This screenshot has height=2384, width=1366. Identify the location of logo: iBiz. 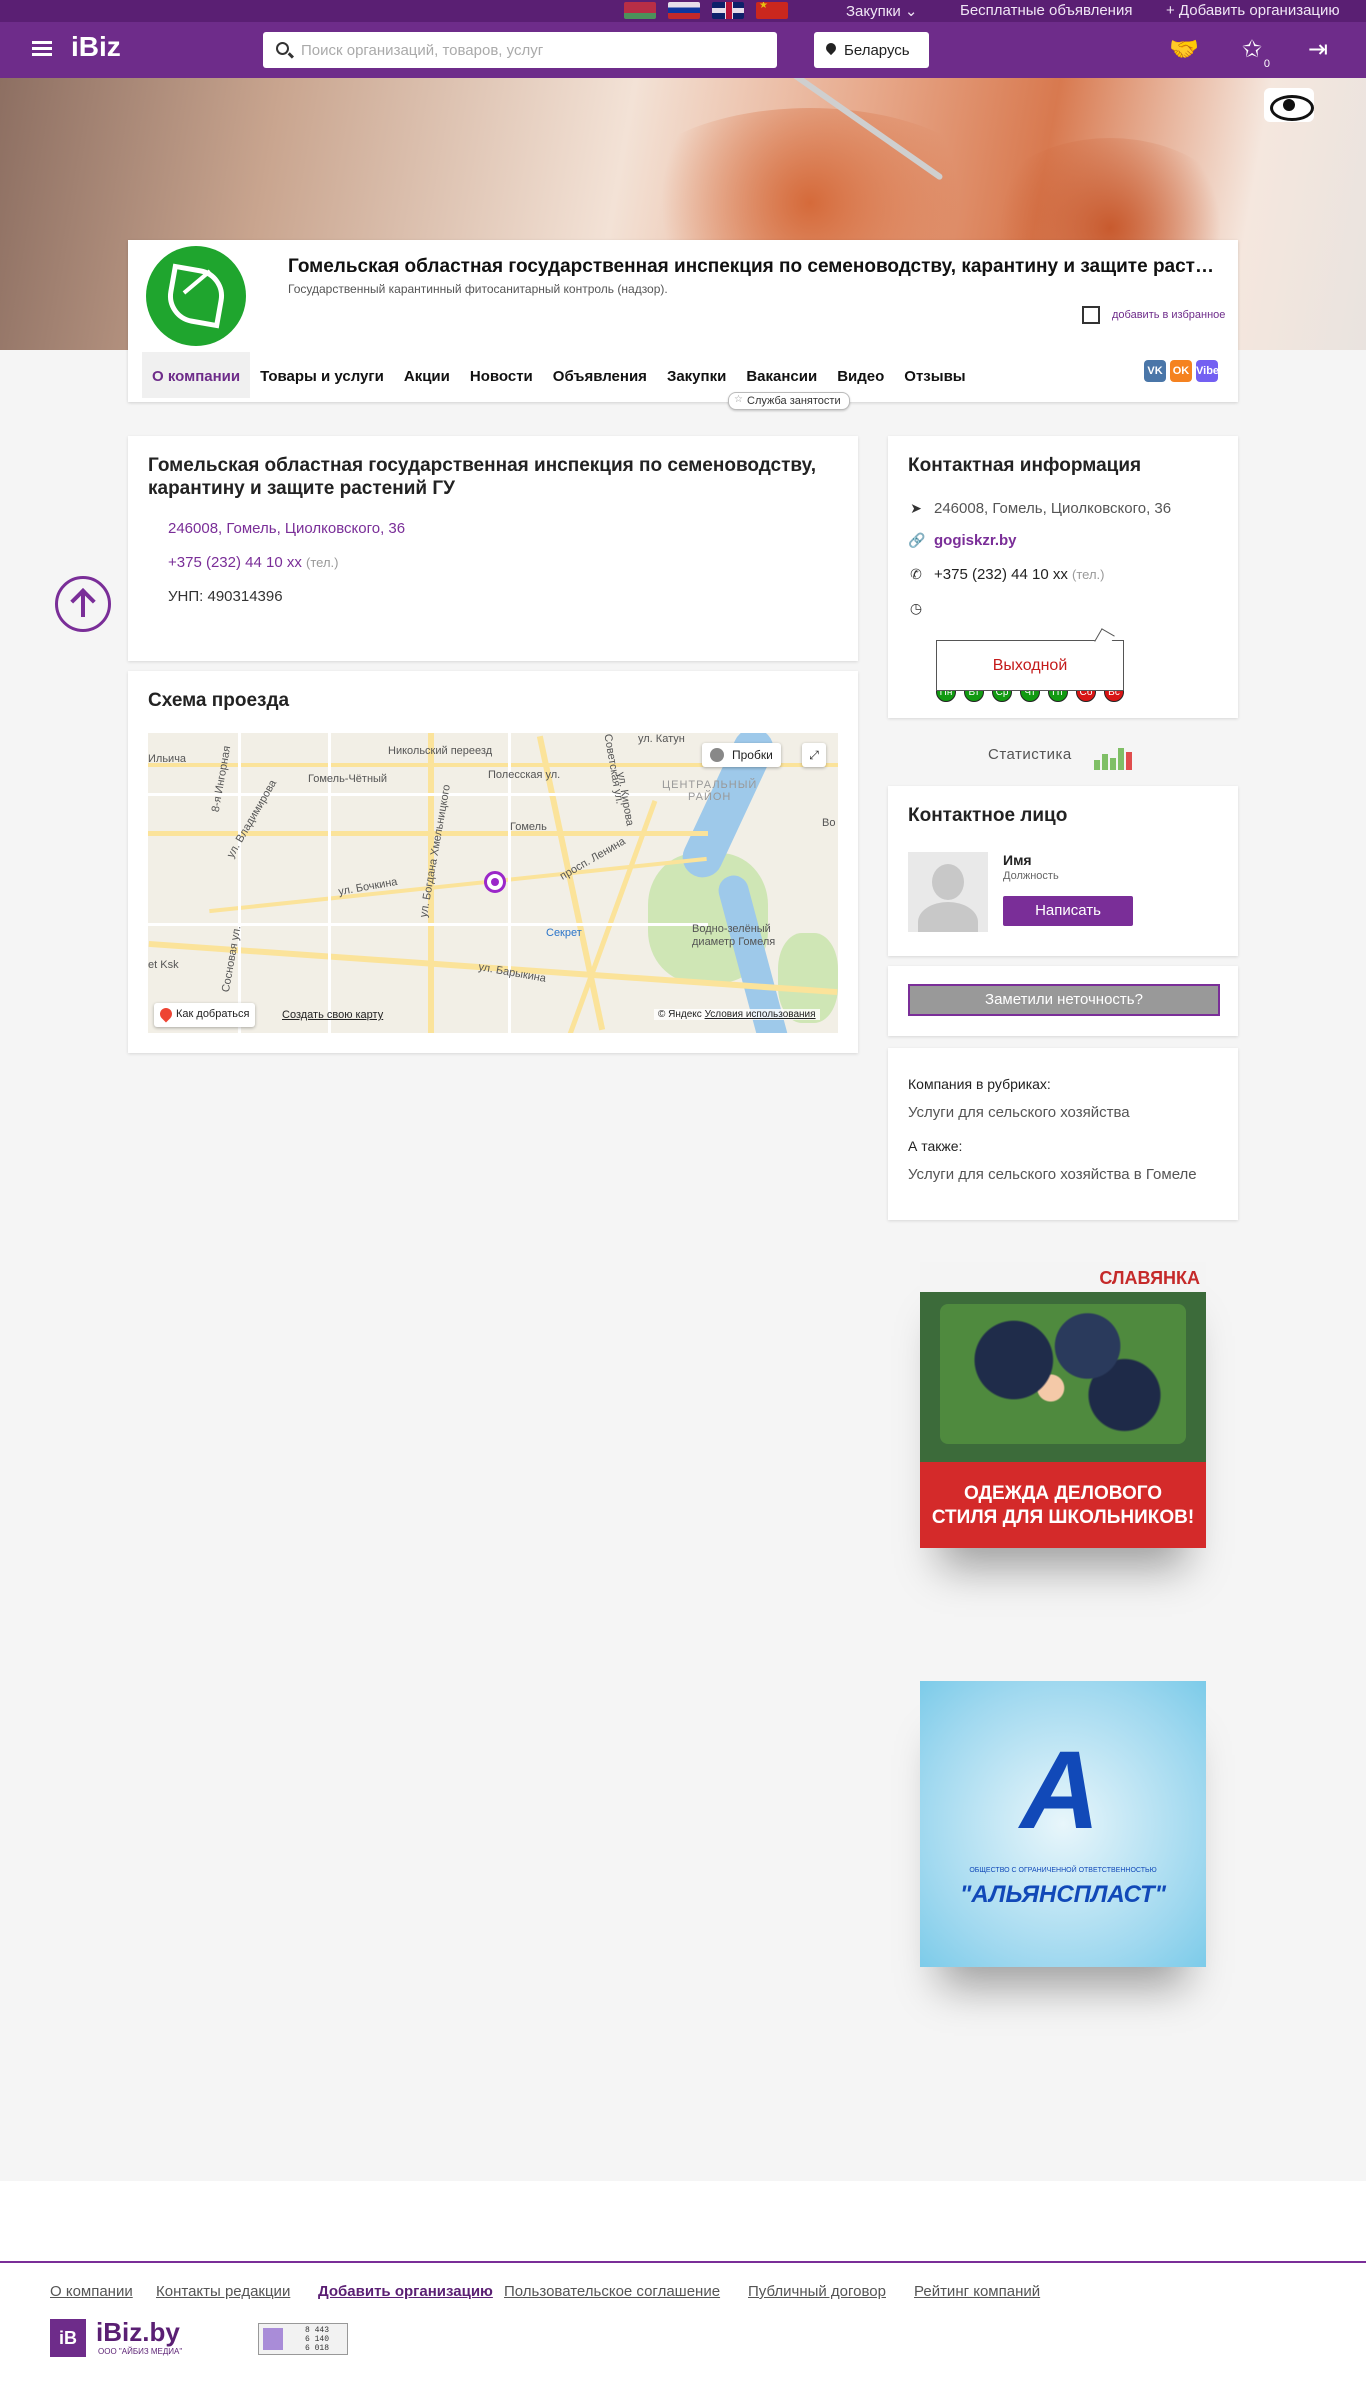
(96, 47).